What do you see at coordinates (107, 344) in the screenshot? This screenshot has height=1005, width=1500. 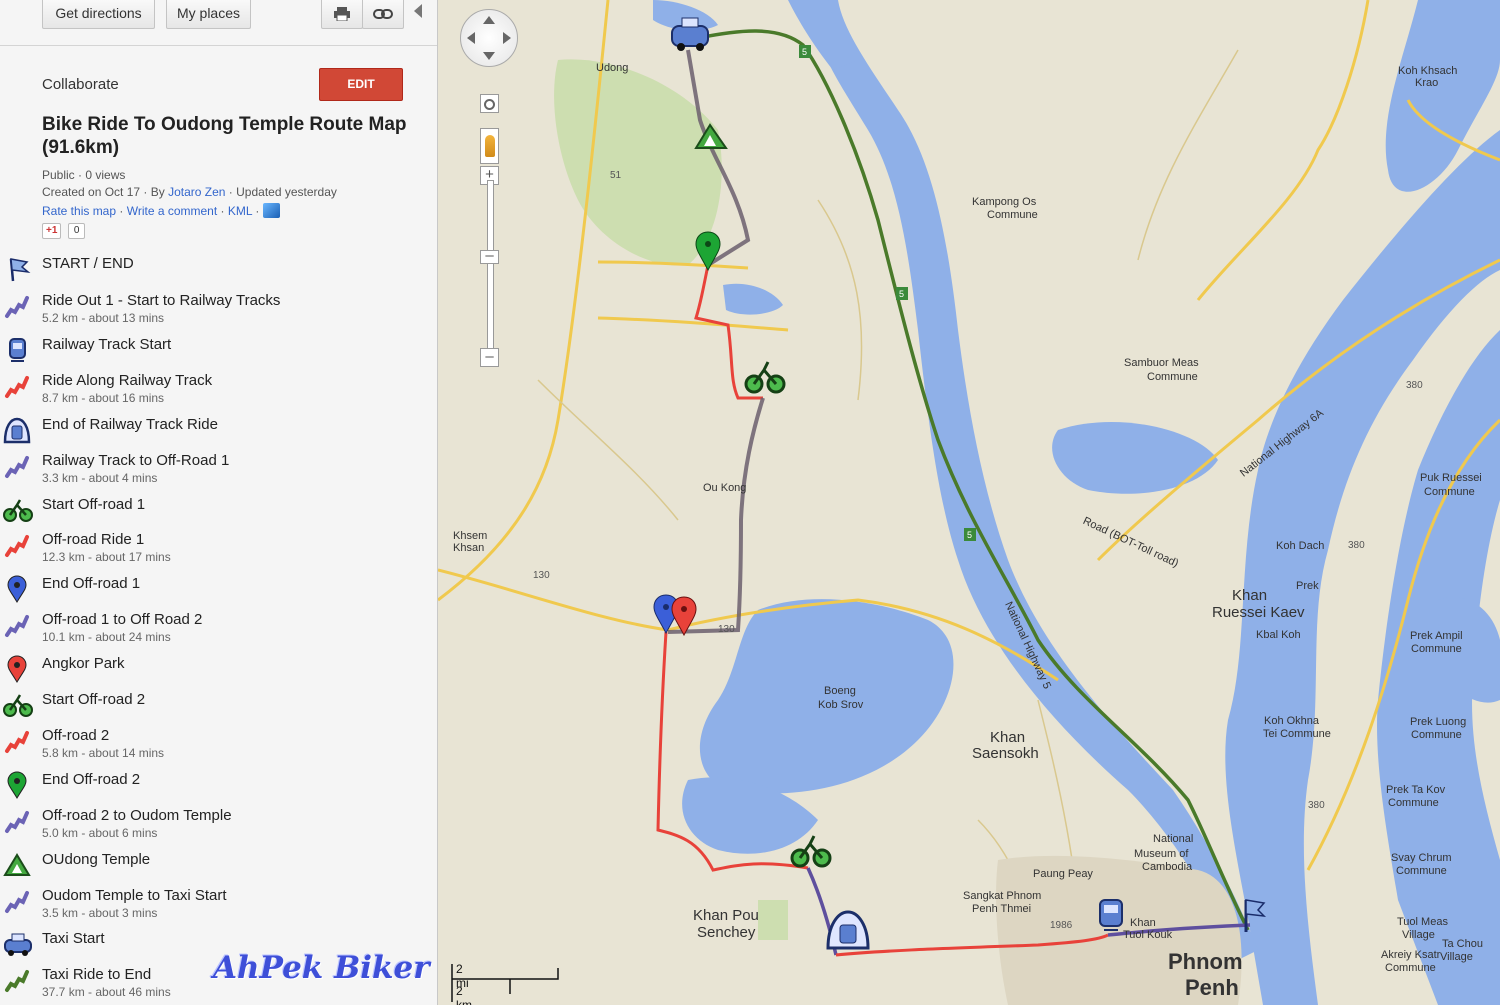 I see `legend-item-label: Railway Track Start` at bounding box center [107, 344].